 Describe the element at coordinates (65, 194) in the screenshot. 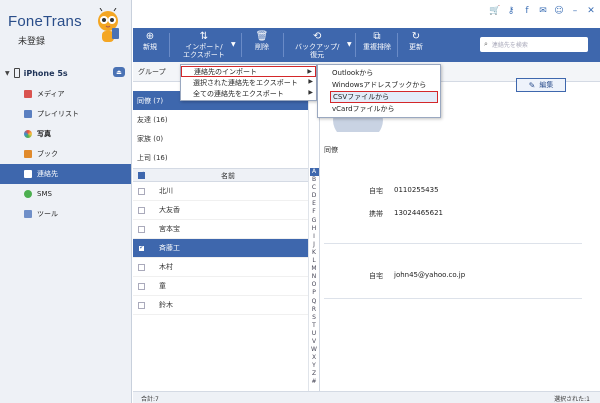

I see `sidebar-item-sms: SMS` at that location.